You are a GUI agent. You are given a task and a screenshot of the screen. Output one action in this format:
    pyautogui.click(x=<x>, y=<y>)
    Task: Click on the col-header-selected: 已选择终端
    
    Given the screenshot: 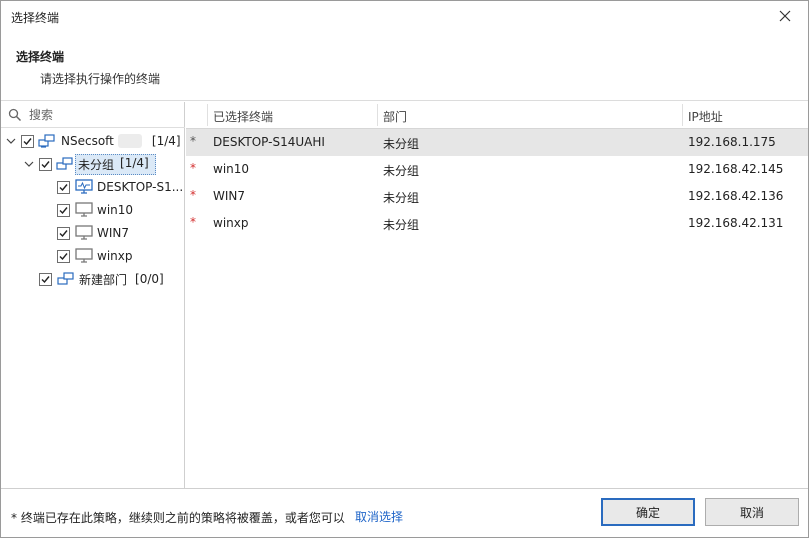 What is the action you would take?
    pyautogui.click(x=243, y=116)
    